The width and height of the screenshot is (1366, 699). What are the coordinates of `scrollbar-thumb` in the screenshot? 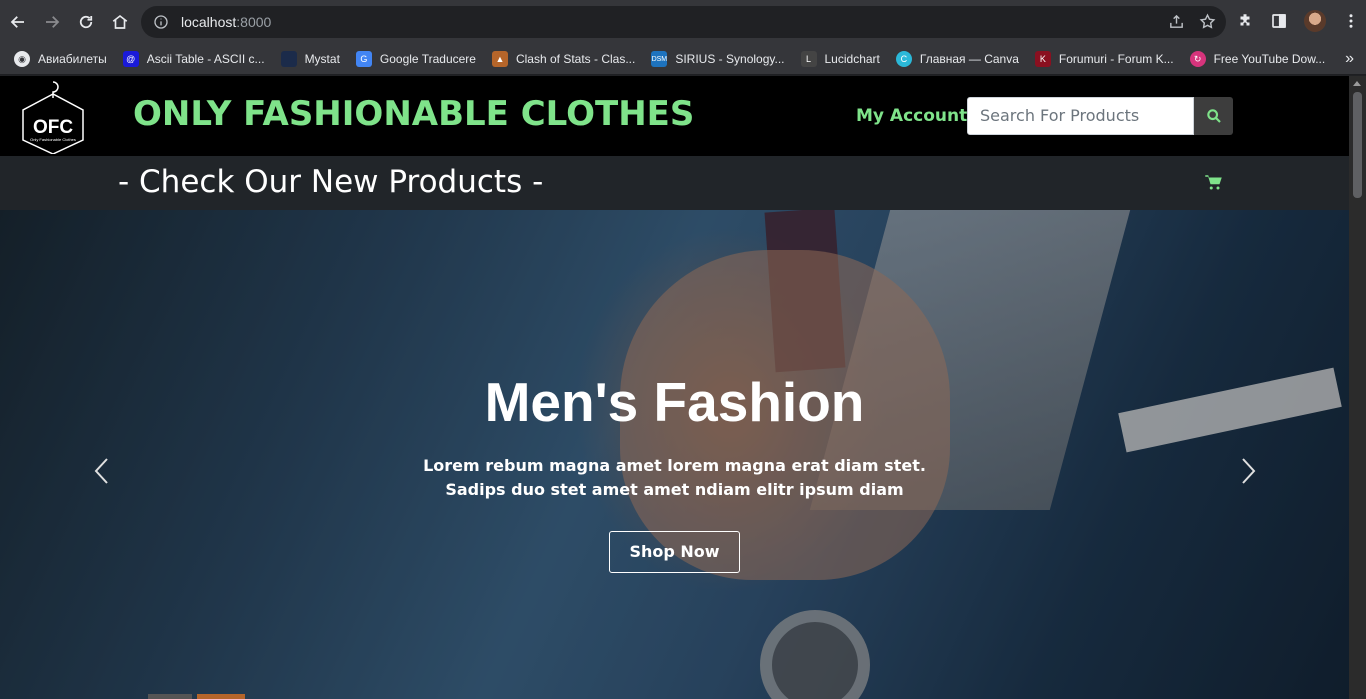 It's located at (1357, 145).